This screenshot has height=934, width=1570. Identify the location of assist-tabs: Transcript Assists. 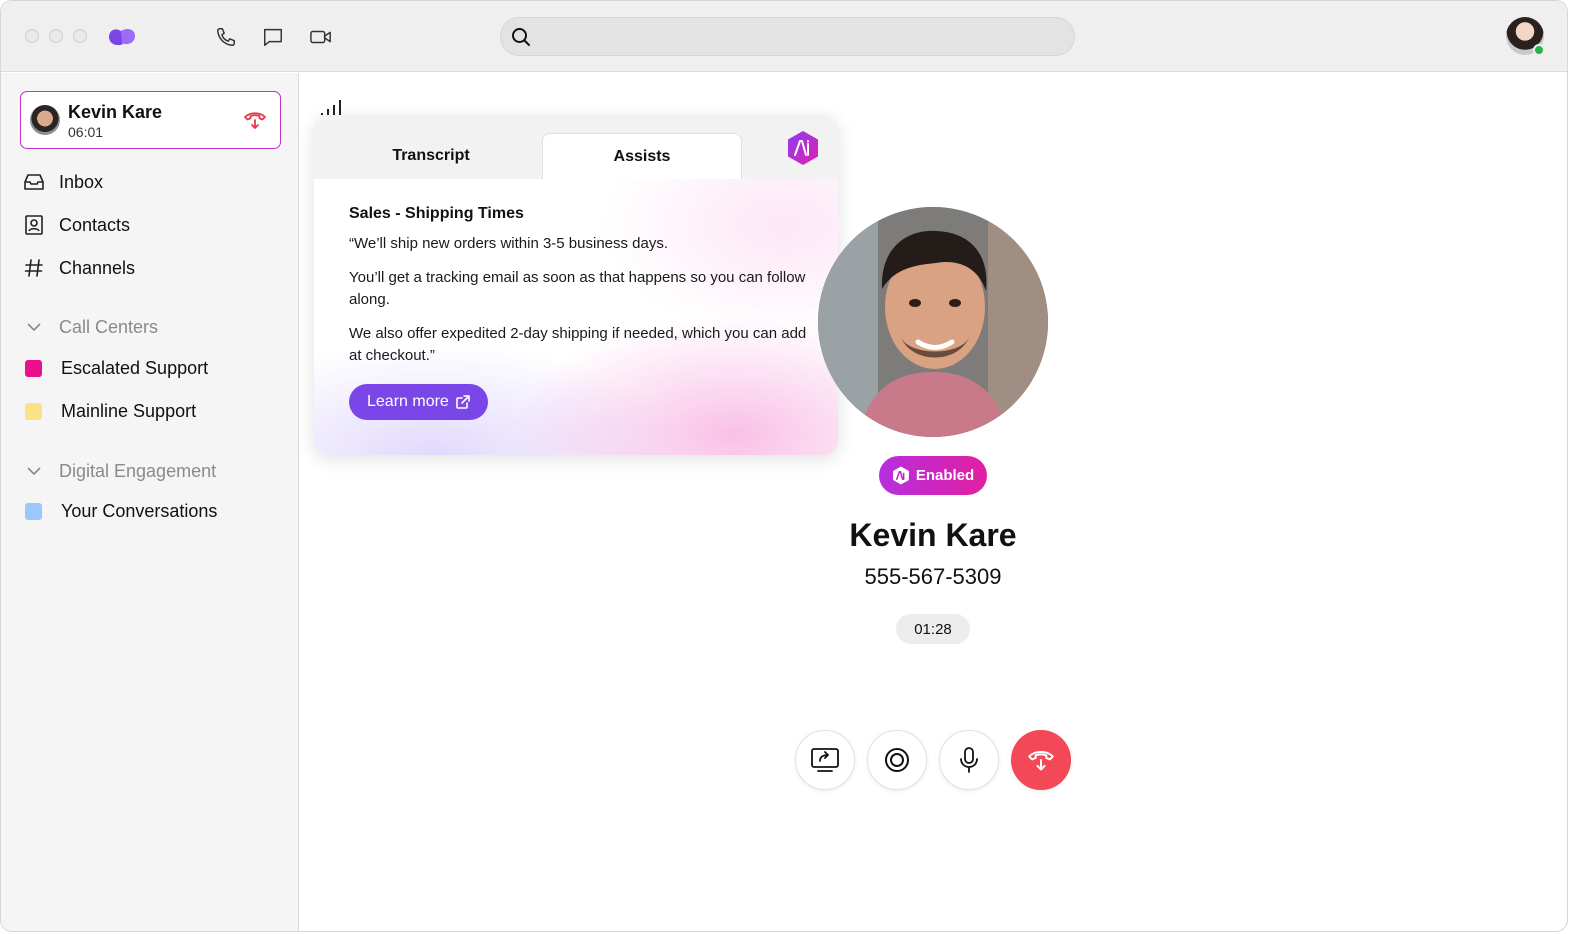
(576, 147).